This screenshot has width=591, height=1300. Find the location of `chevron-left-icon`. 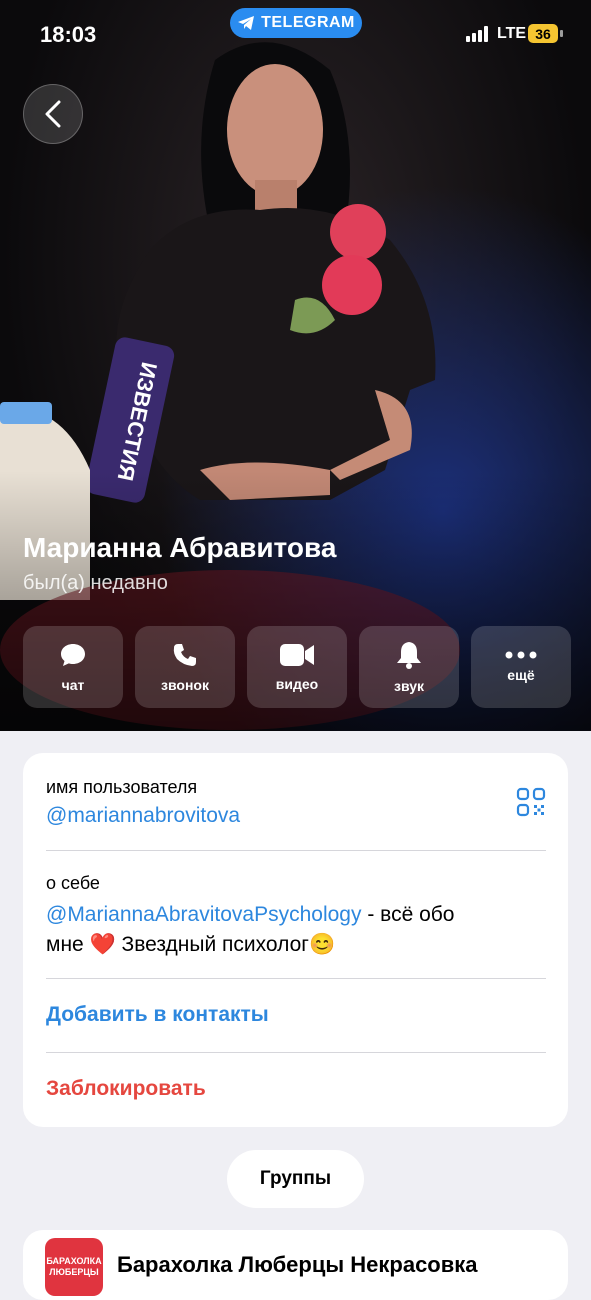

chevron-left-icon is located at coordinates (53, 114).